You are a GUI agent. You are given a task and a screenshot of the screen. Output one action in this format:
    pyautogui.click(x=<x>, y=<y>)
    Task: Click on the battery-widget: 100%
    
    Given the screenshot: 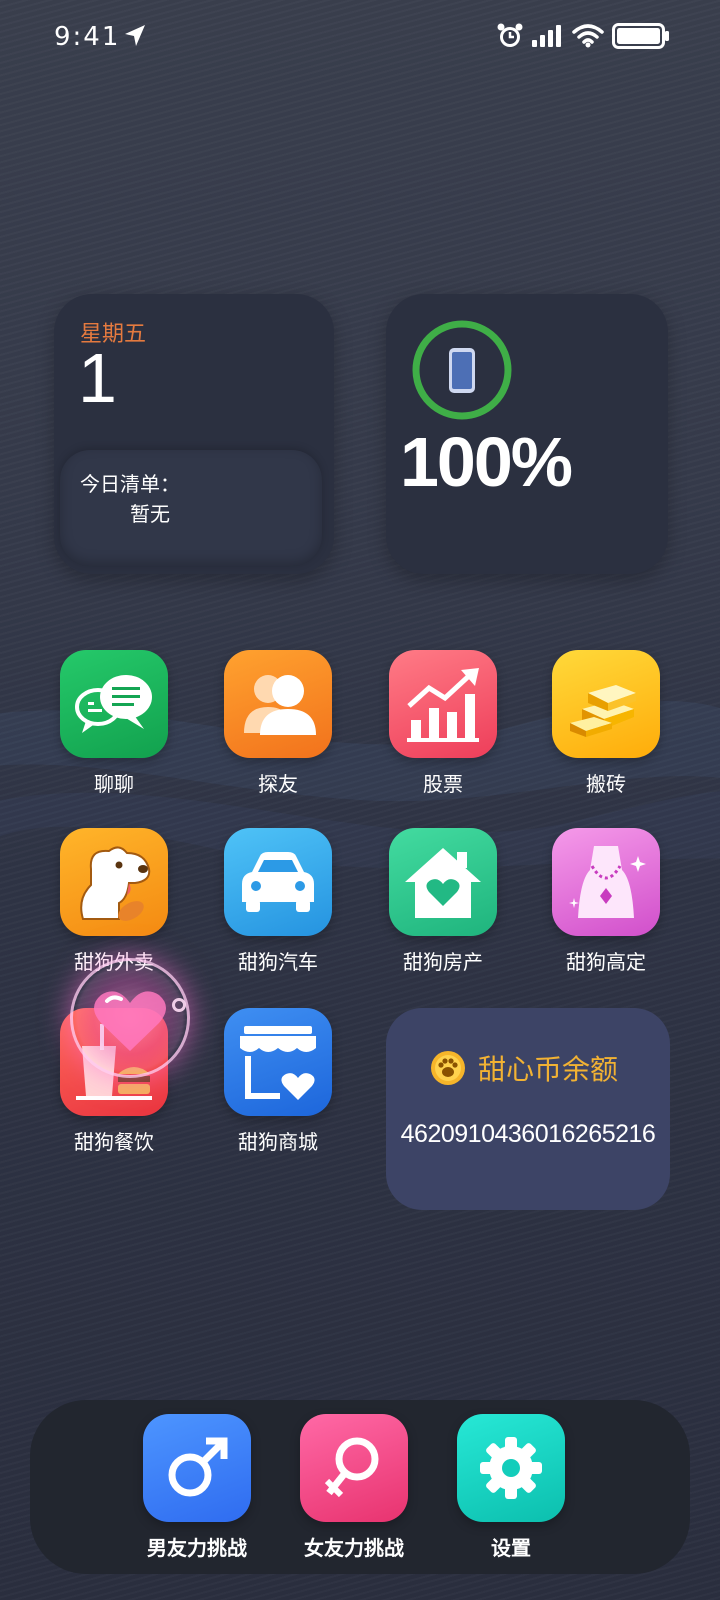 What is the action you would take?
    pyautogui.click(x=527, y=434)
    